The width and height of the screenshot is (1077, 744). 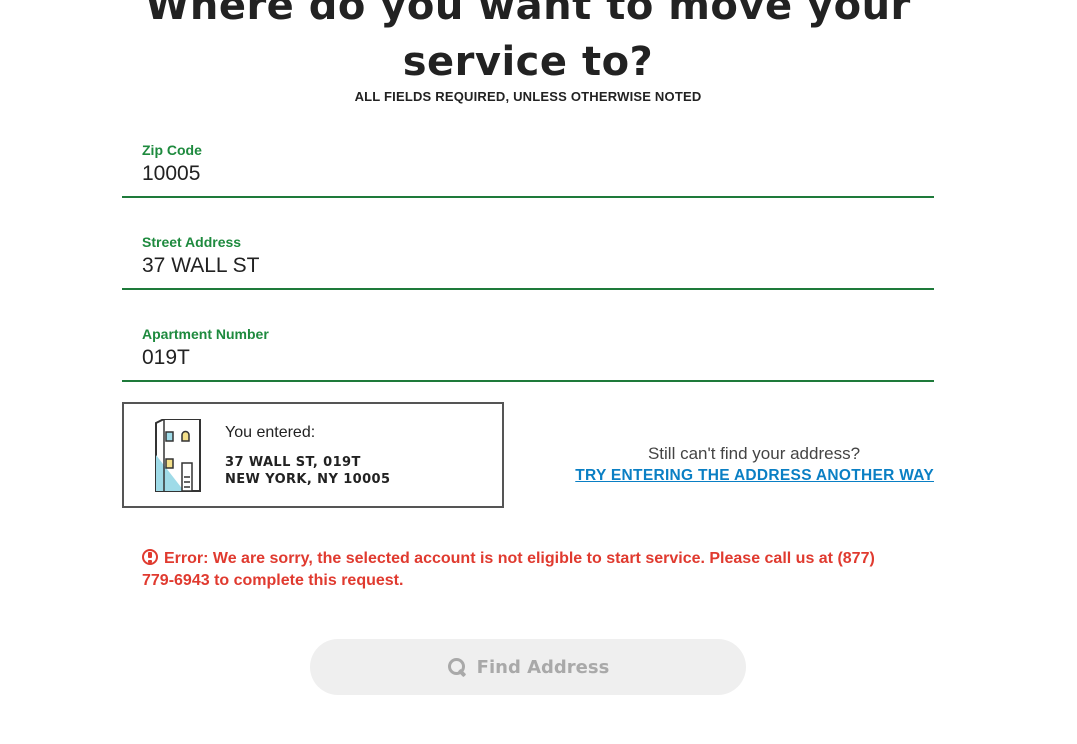 What do you see at coordinates (457, 667) in the screenshot?
I see `search-icon` at bounding box center [457, 667].